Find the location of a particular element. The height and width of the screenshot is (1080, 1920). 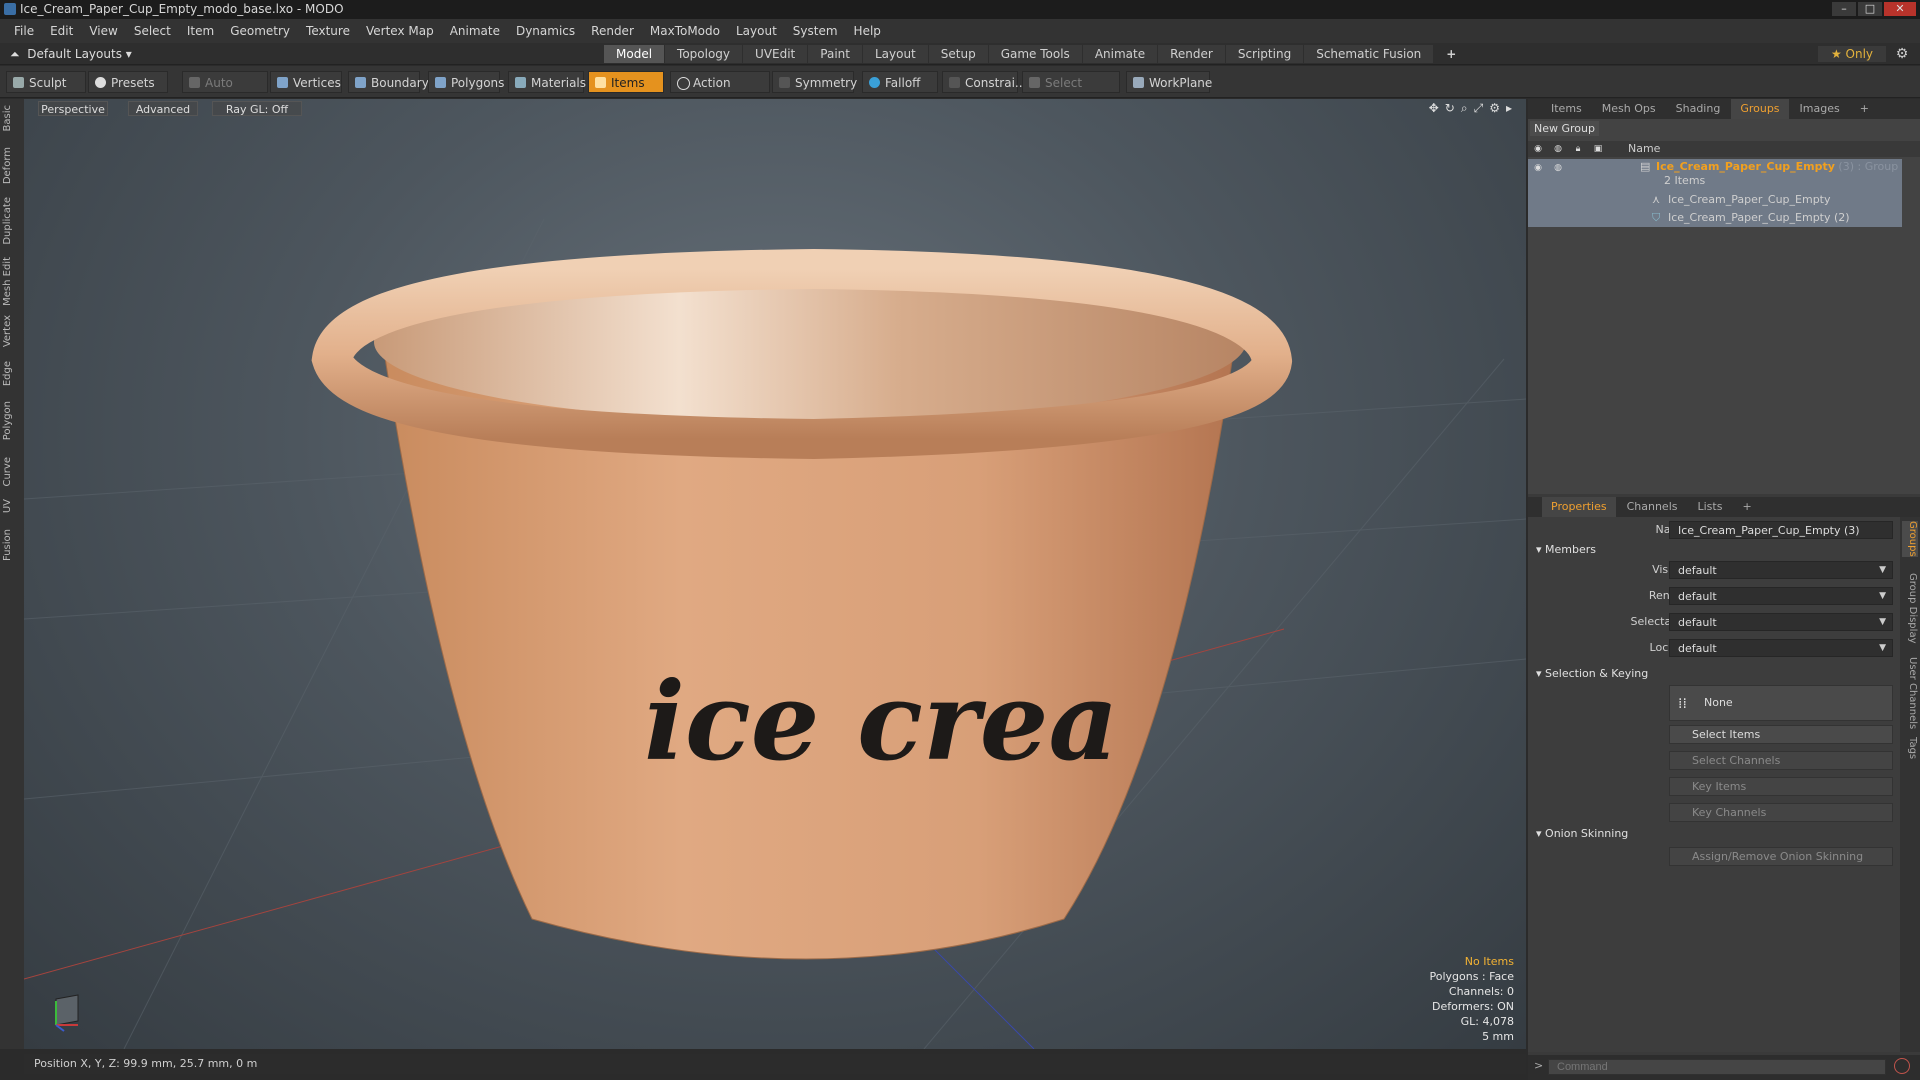

tab-scripting: Scripting is located at coordinates (1264, 54).